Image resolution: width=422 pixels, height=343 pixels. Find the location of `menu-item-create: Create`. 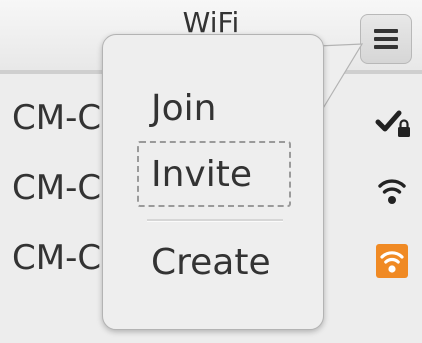

menu-item-create: Create is located at coordinates (211, 263).